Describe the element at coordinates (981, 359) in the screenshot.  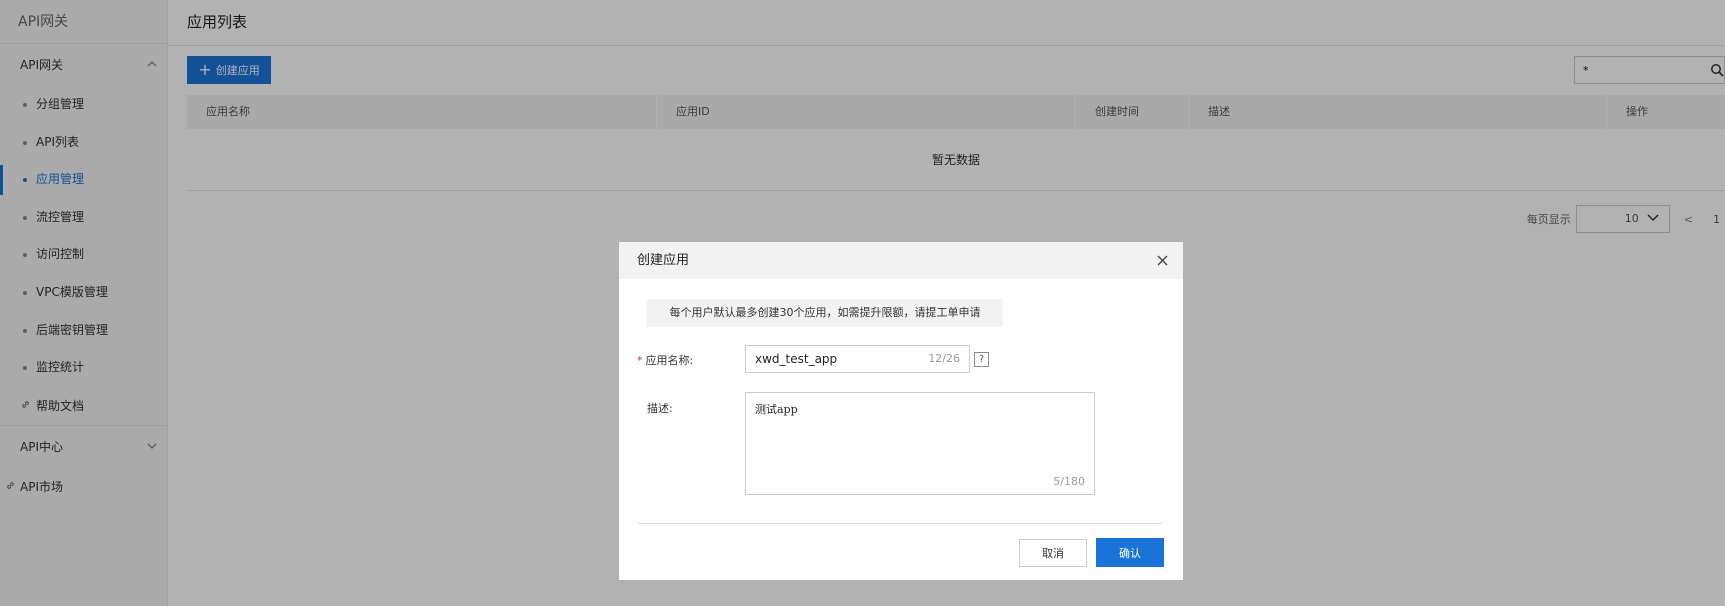
I see `help-icon: ?` at that location.